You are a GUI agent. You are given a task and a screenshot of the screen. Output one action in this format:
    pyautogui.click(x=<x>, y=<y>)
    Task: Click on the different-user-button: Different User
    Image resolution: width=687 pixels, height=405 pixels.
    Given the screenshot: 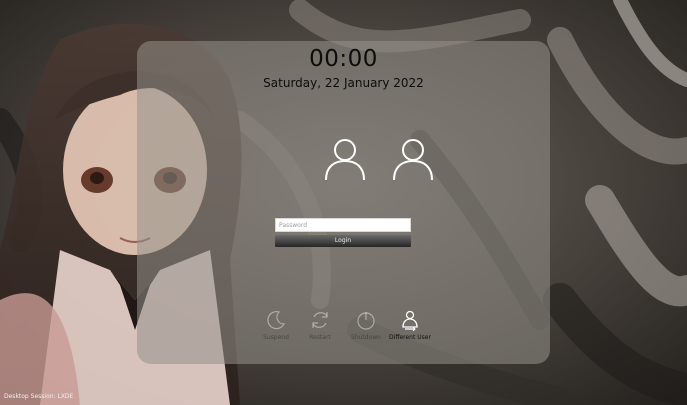 What is the action you would take?
    pyautogui.click(x=410, y=327)
    